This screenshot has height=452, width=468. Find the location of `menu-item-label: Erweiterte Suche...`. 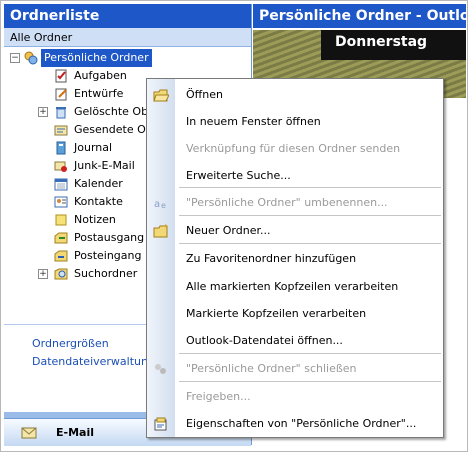

menu-item-label: Erweiterte Suche... is located at coordinates (238, 175).